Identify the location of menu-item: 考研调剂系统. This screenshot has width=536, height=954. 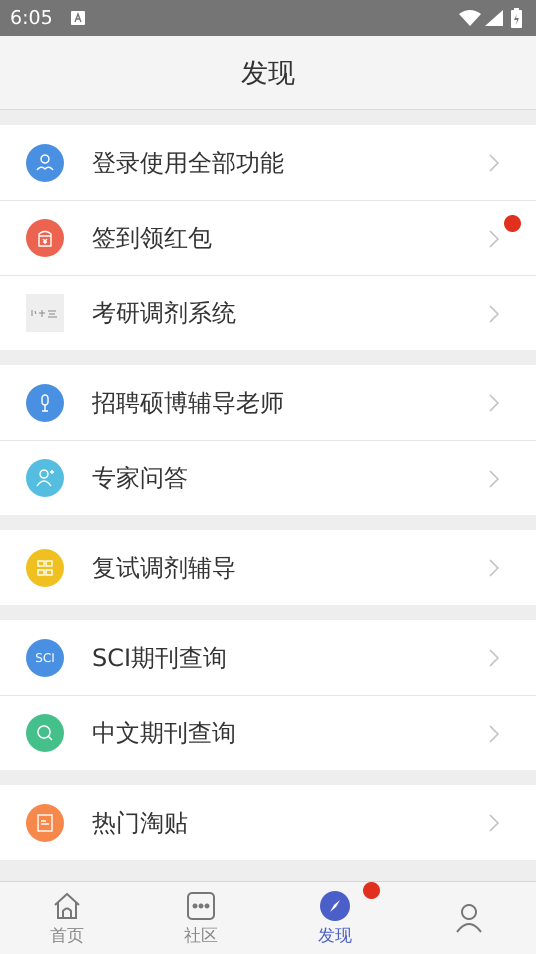
(268, 312).